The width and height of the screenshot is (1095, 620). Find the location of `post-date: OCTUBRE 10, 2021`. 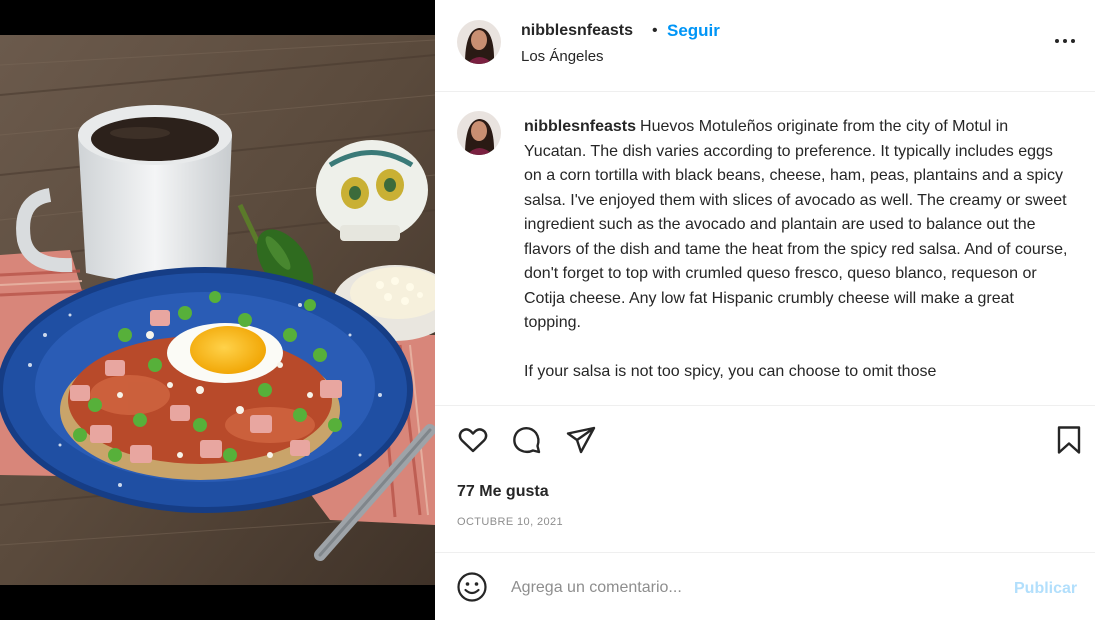

post-date: OCTUBRE 10, 2021 is located at coordinates (510, 522).